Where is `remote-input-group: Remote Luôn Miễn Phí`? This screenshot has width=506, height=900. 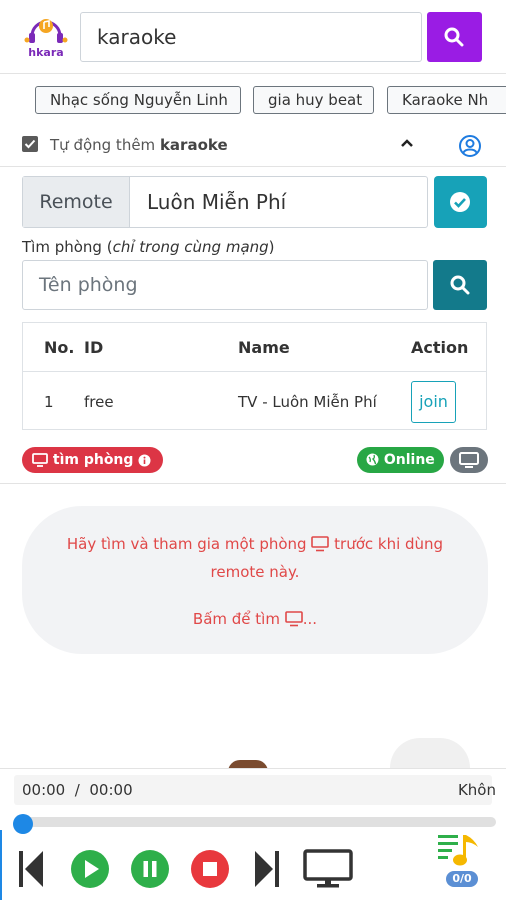
remote-input-group: Remote Luôn Miễn Phí is located at coordinates (225, 202).